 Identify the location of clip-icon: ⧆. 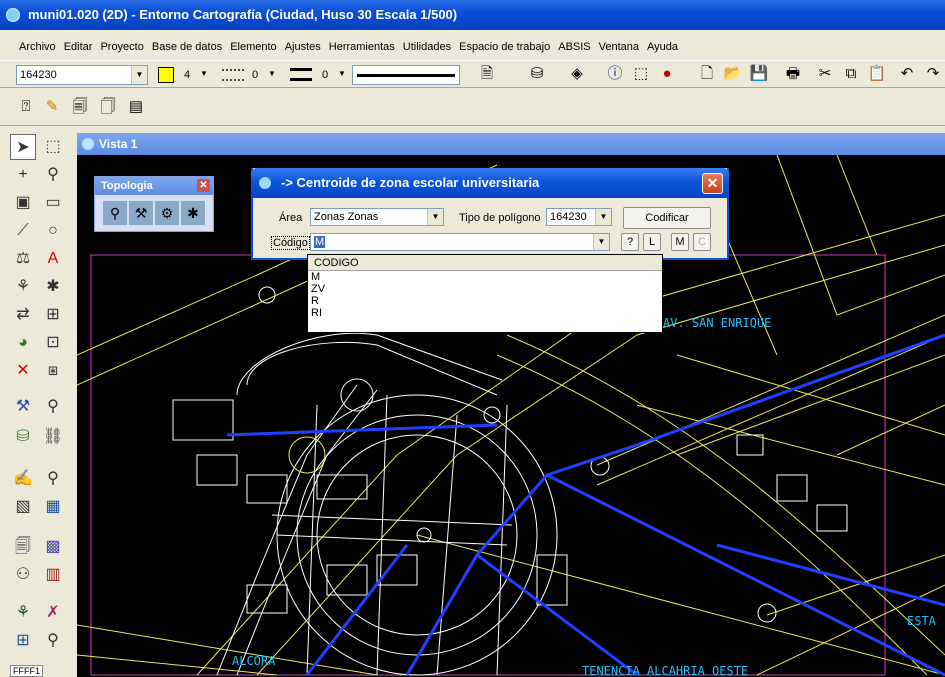
(53, 371).